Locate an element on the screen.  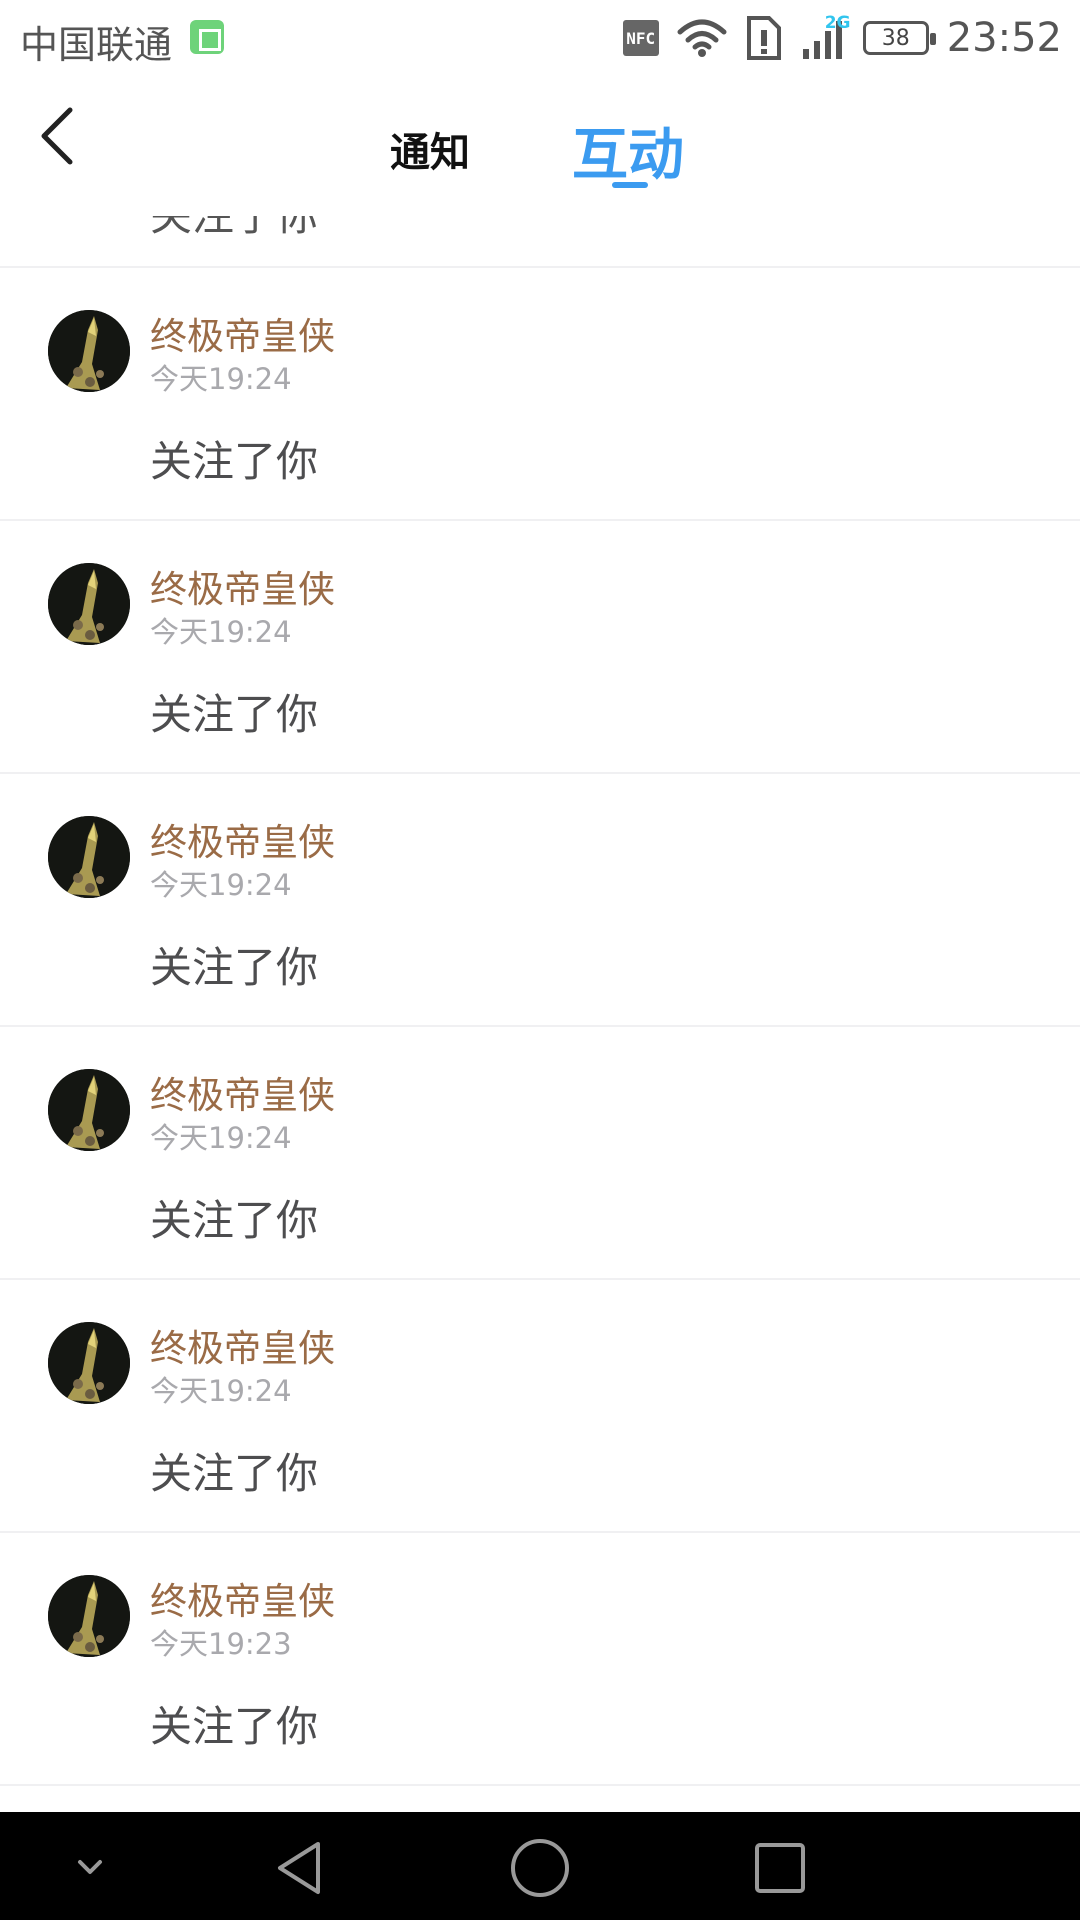
signal-icon: 2G is located at coordinates (826, 37).